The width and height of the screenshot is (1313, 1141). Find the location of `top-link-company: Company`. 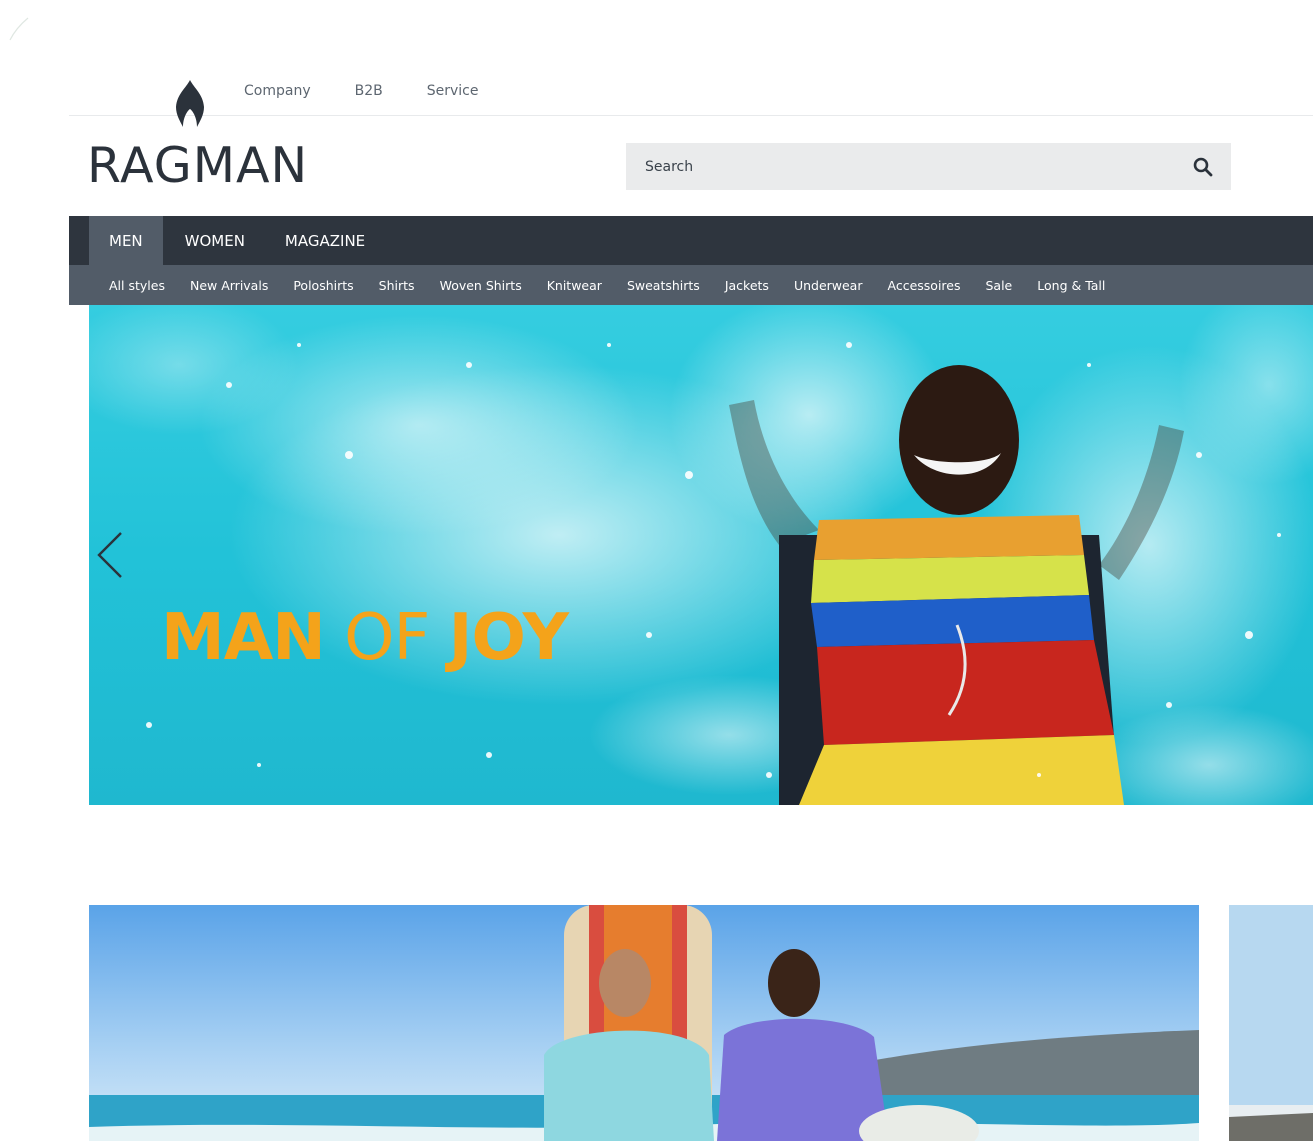

top-link-company: Company is located at coordinates (277, 91).